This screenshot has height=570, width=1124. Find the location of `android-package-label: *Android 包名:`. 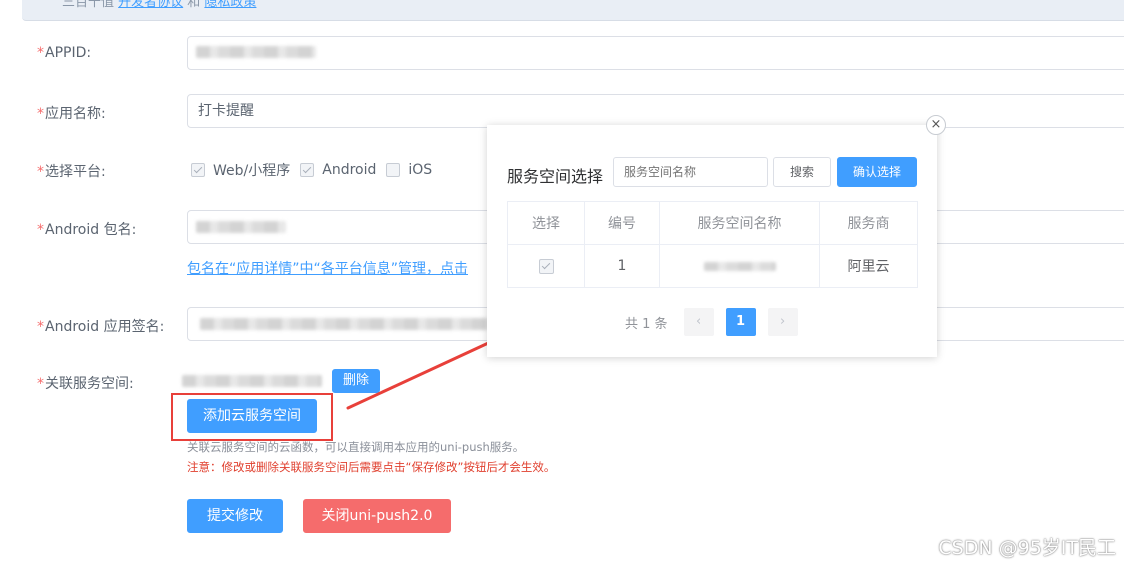

android-package-label: *Android 包名: is located at coordinates (87, 230).